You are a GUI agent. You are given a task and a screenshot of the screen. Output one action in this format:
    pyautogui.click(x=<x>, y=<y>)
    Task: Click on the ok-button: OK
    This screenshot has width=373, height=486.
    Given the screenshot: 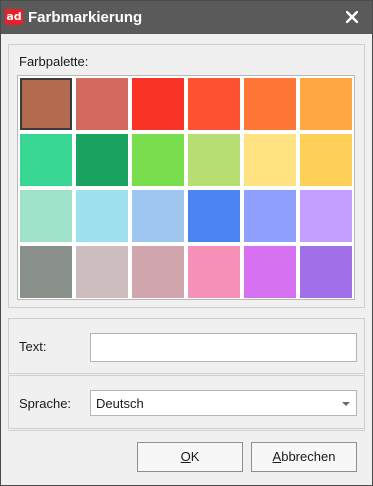 What is the action you would take?
    pyautogui.click(x=190, y=457)
    